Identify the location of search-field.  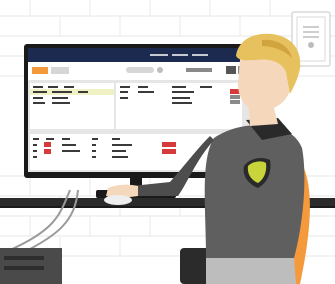
(140, 70).